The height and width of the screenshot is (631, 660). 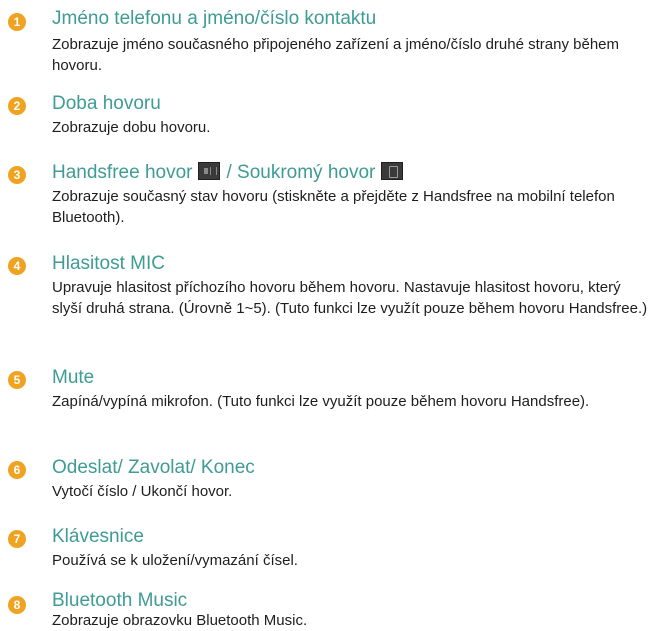 I want to click on handsfree-call-icon, so click(x=209, y=171).